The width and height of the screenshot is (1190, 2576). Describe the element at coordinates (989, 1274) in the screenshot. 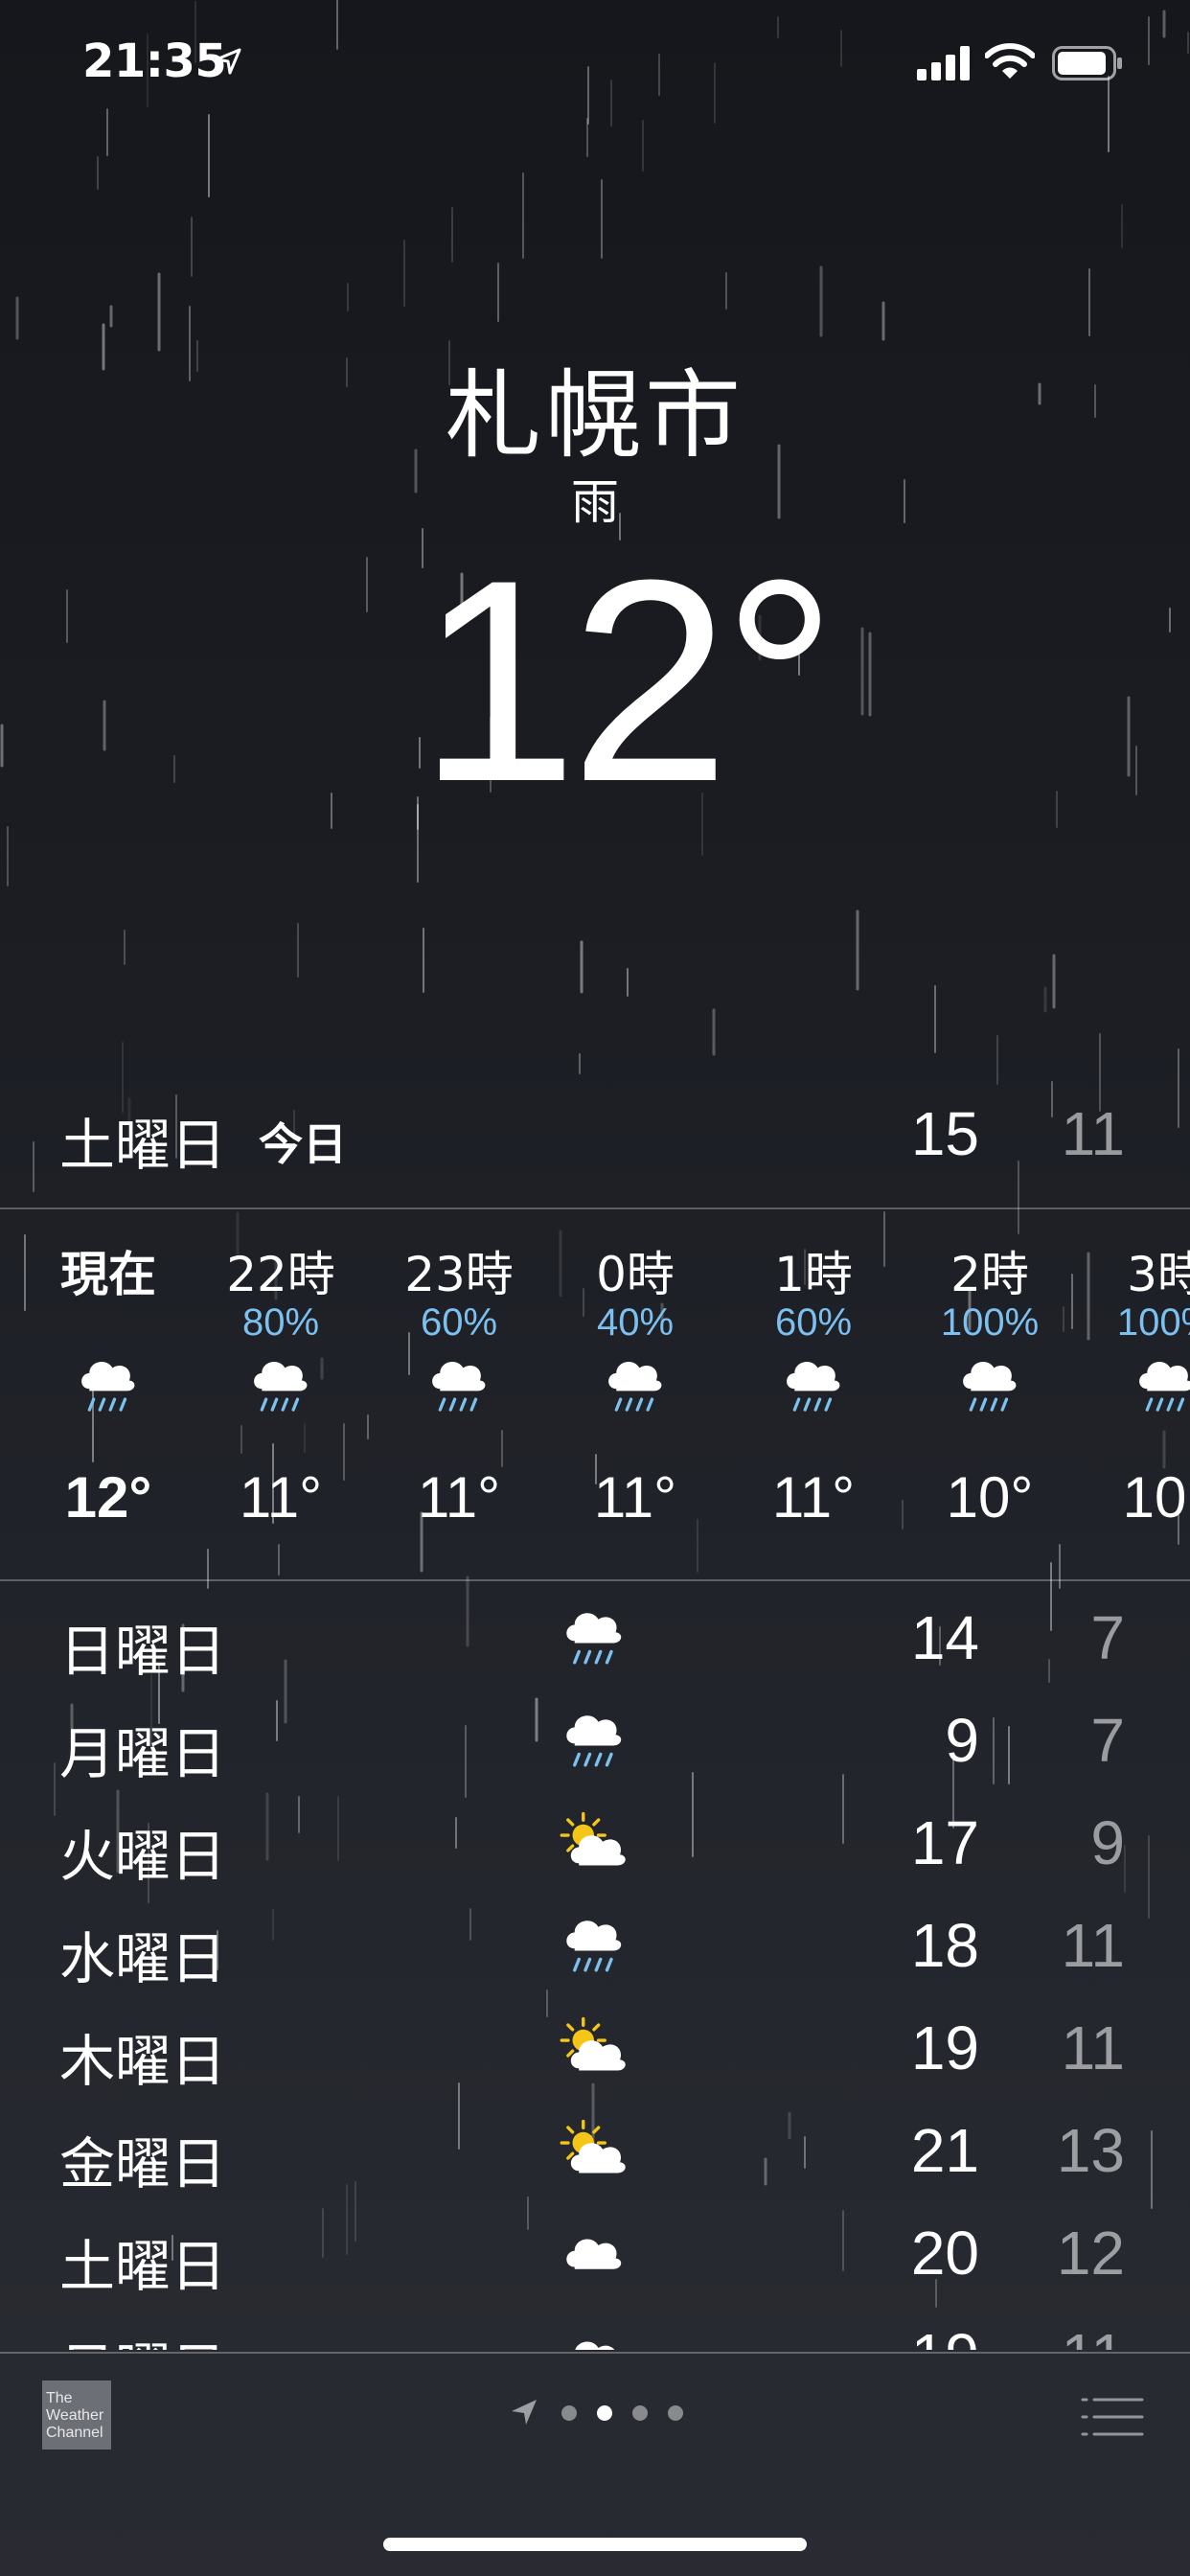

I see `hour-time: 2時` at that location.